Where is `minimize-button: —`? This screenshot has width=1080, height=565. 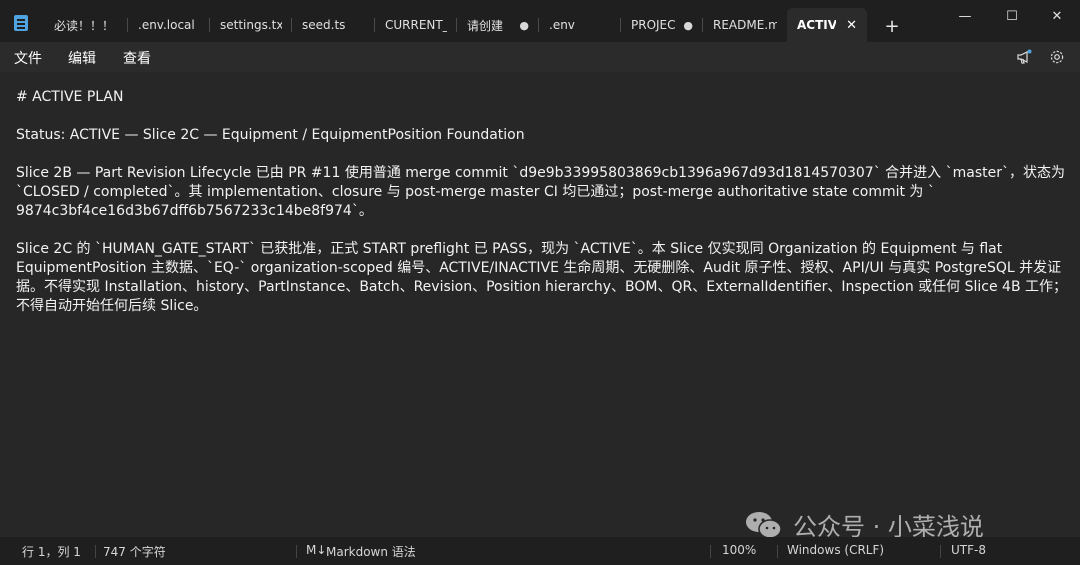 minimize-button: — is located at coordinates (965, 16).